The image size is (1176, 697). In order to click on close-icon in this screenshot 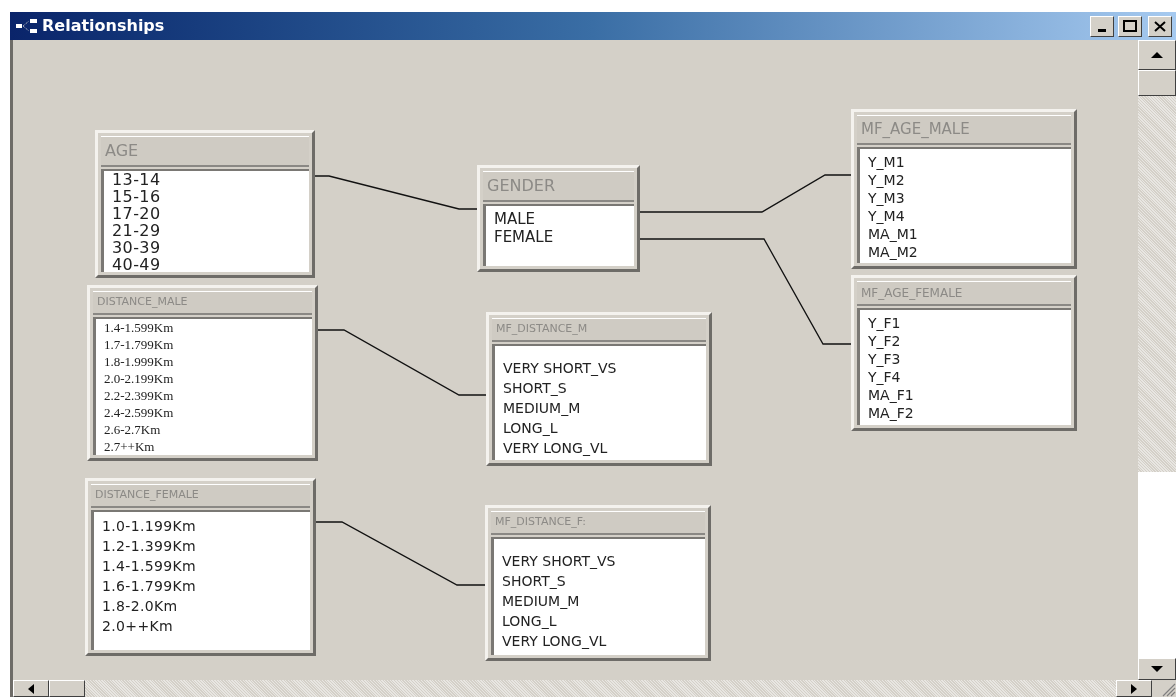, I will do `click(1160, 26)`.